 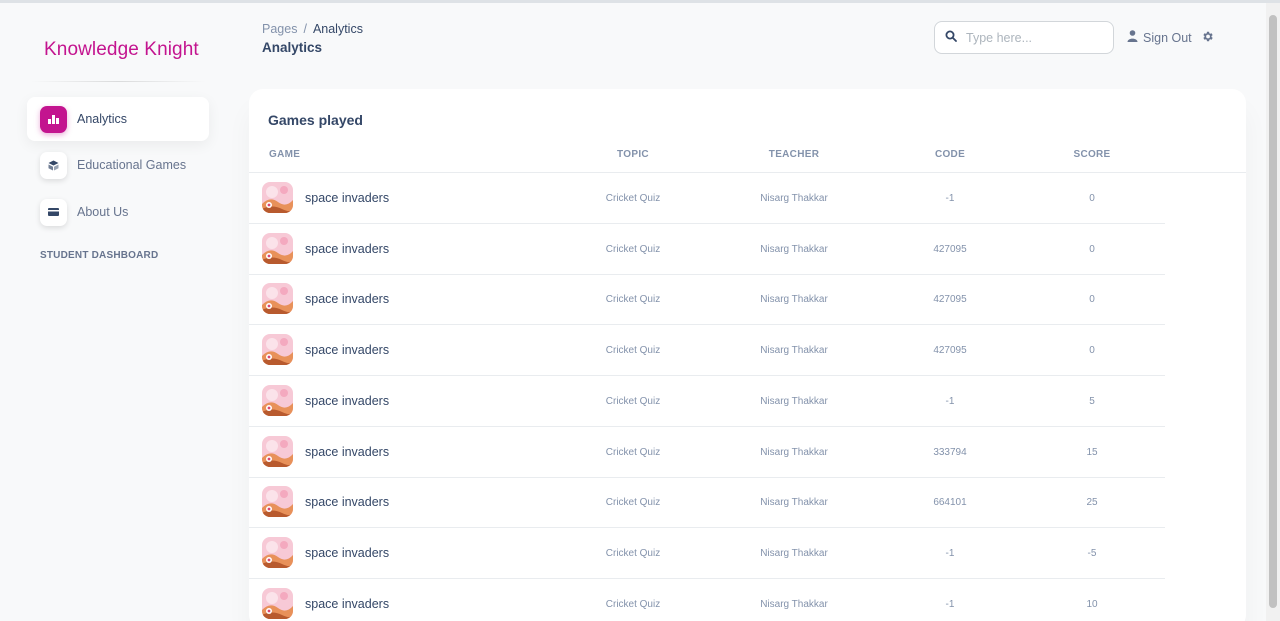 What do you see at coordinates (53, 212) in the screenshot?
I see `card-icon` at bounding box center [53, 212].